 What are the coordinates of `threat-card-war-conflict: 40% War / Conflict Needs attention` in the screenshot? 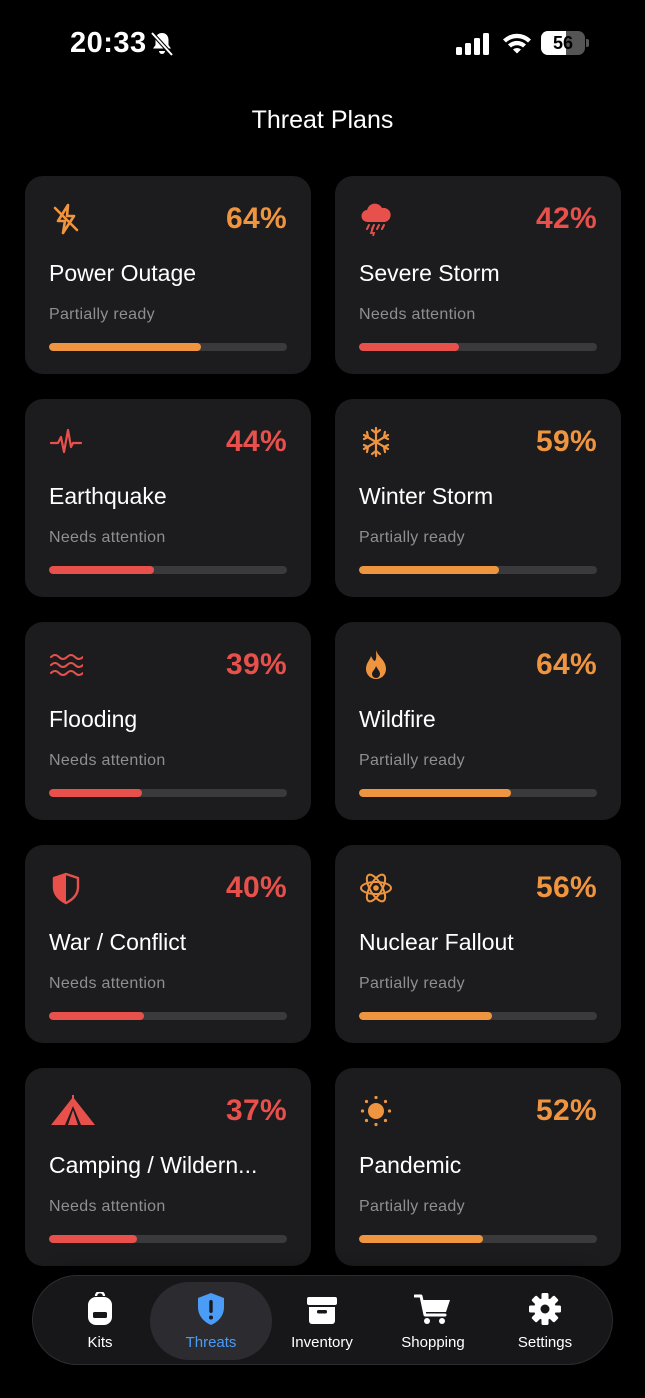 It's located at (168, 944).